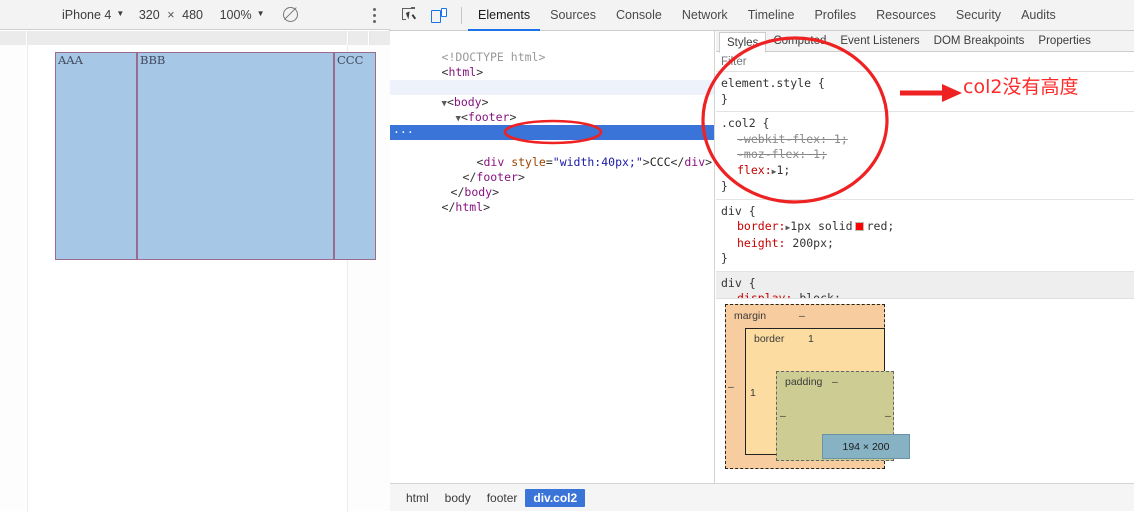 This screenshot has width=1134, height=512. Describe the element at coordinates (927, 244) in the screenshot. I see `decl-height: height: 200px;` at that location.